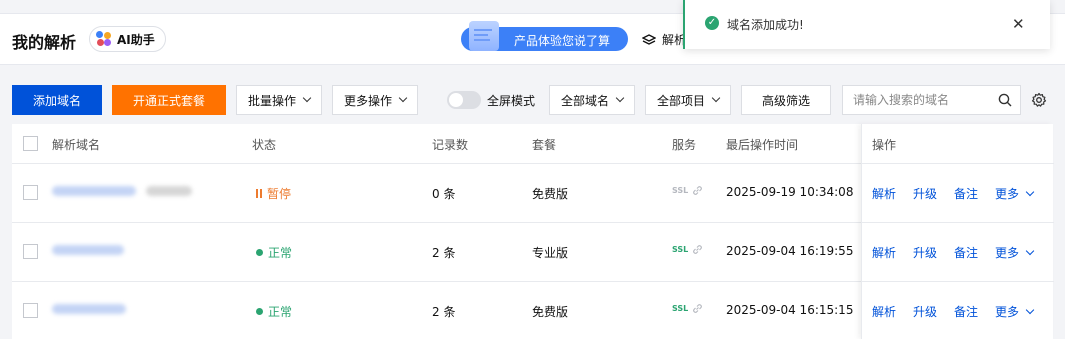 This screenshot has width=1065, height=339. I want to click on domain-search-box, so click(931, 100).